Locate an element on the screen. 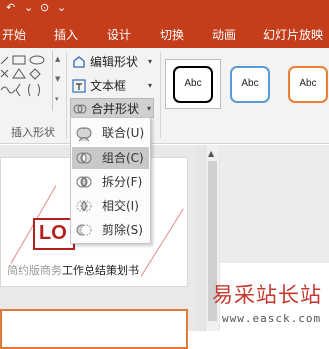 This screenshot has height=349, width=329. oval-shape-icon is located at coordinates (37, 60).